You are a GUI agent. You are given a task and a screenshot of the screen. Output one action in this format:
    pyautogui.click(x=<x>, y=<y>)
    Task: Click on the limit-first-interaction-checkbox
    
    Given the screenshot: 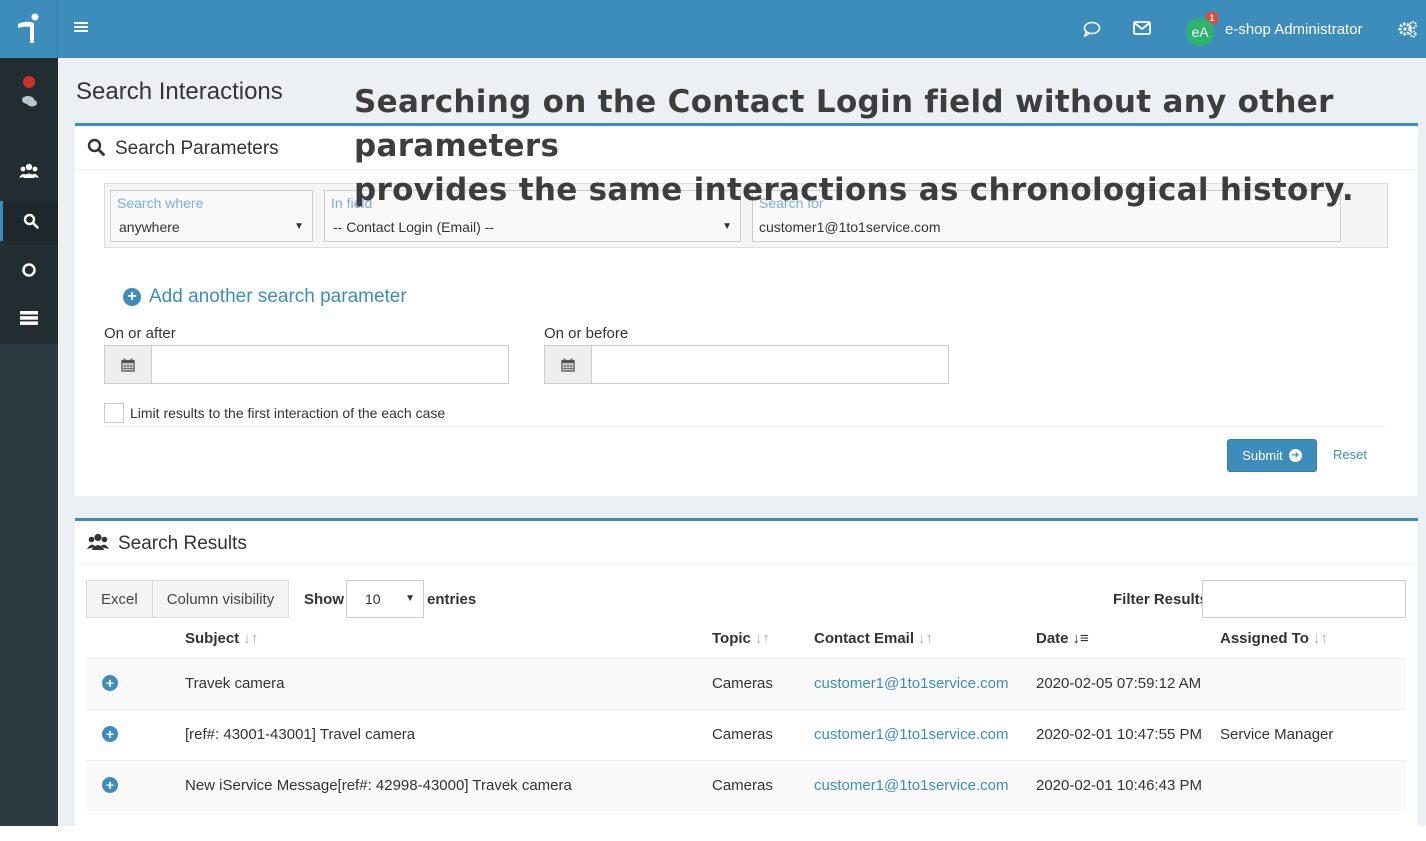 What is the action you would take?
    pyautogui.click(x=114, y=413)
    